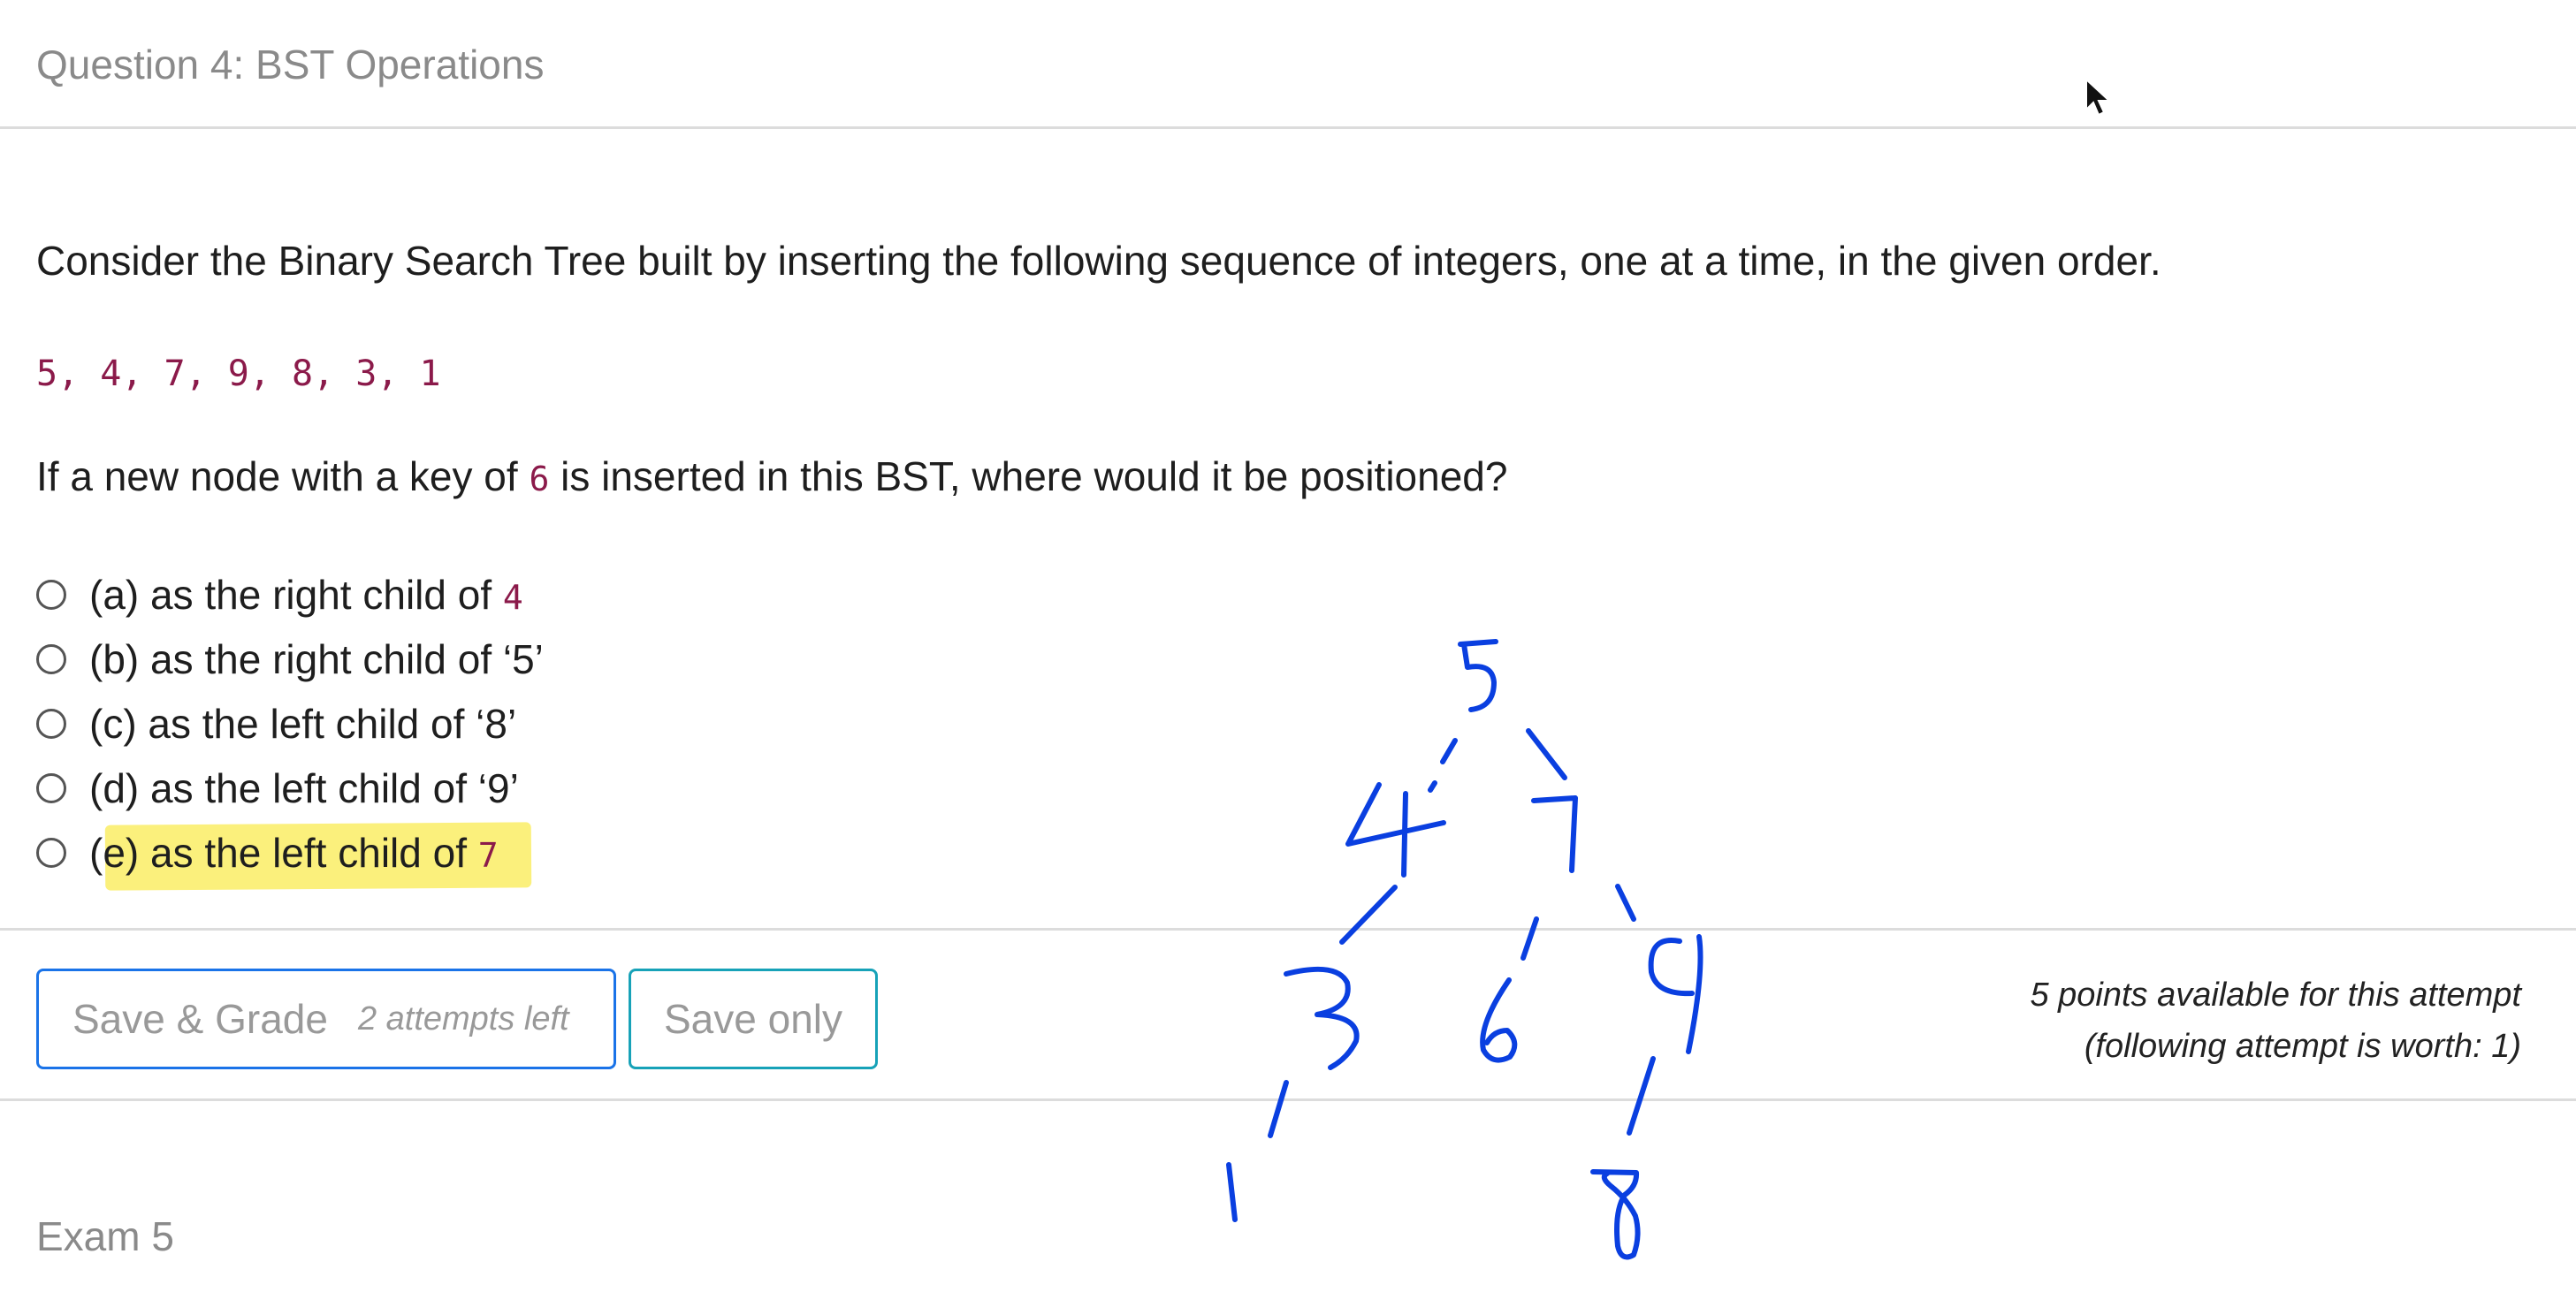 This screenshot has width=2576, height=1292. Describe the element at coordinates (296, 594) in the screenshot. I see `option-a-text: (a) as the right child of` at that location.